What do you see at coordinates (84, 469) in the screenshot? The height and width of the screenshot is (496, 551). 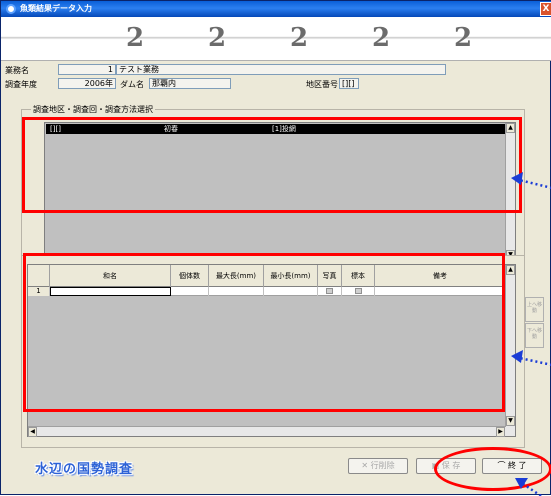 I see `app-logo: 水辺の国勢調査` at bounding box center [84, 469].